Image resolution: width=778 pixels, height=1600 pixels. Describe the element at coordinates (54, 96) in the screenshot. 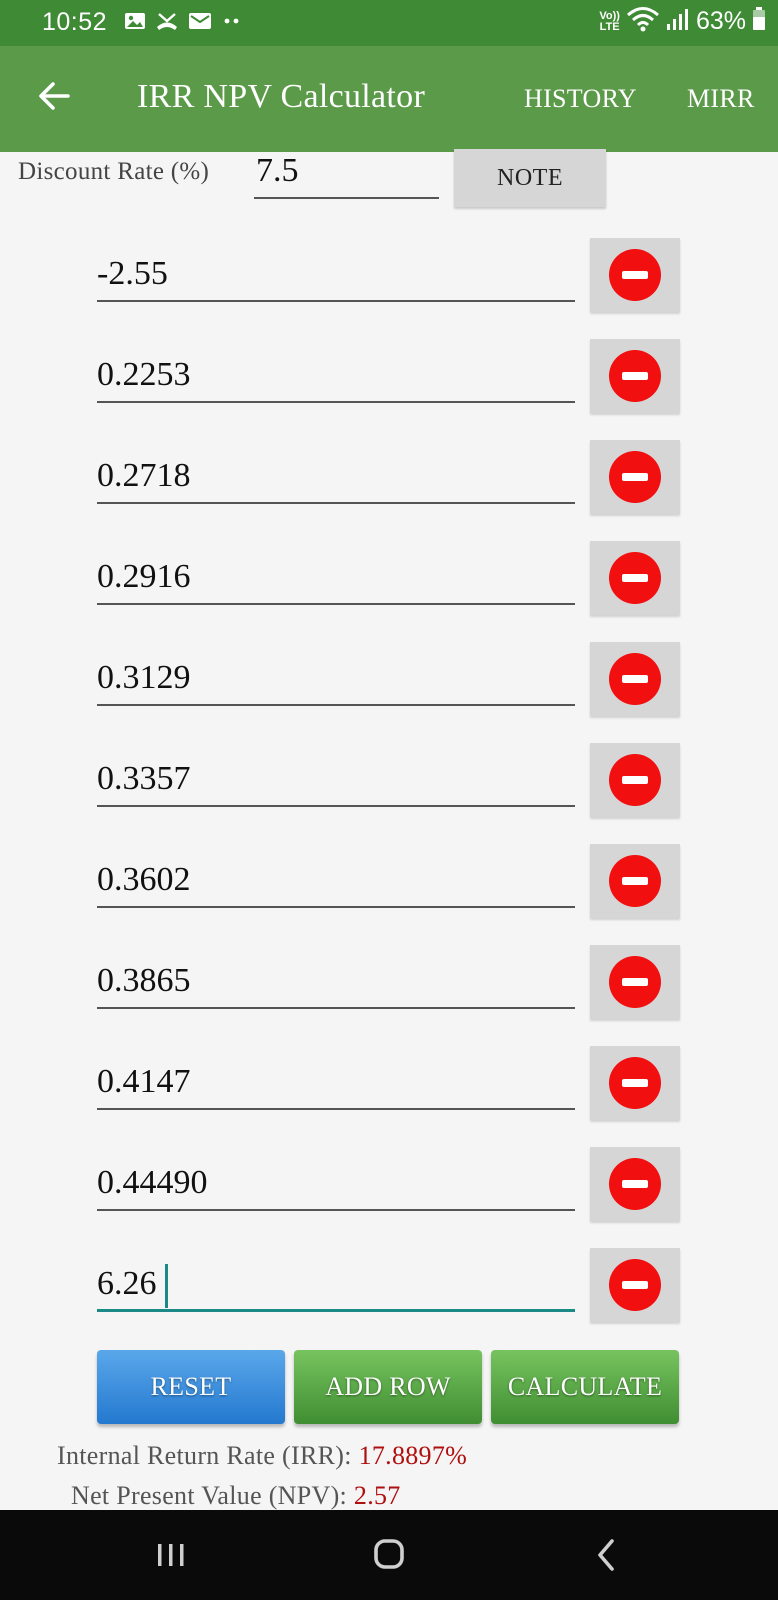

I see `back-arrow-icon` at that location.